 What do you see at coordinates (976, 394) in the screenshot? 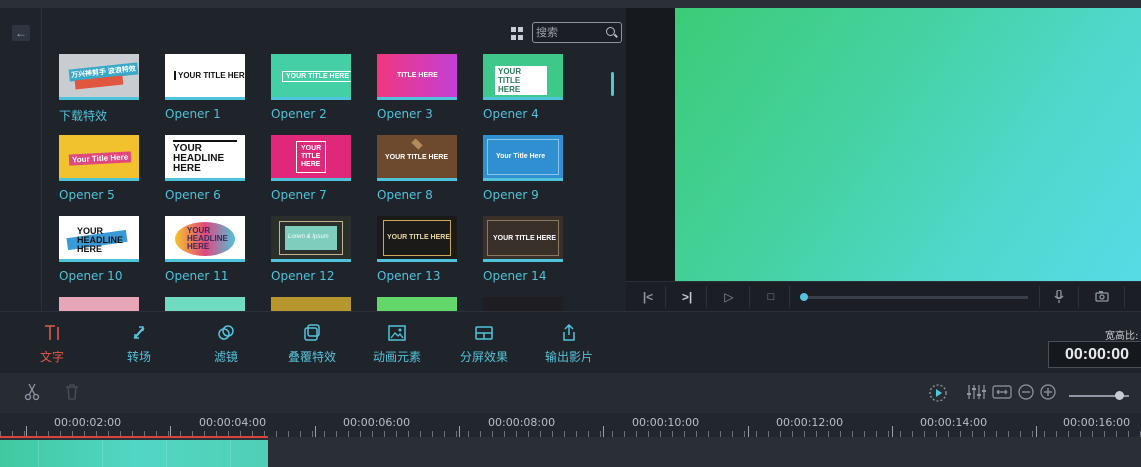
I see `audio-mixer-icon` at bounding box center [976, 394].